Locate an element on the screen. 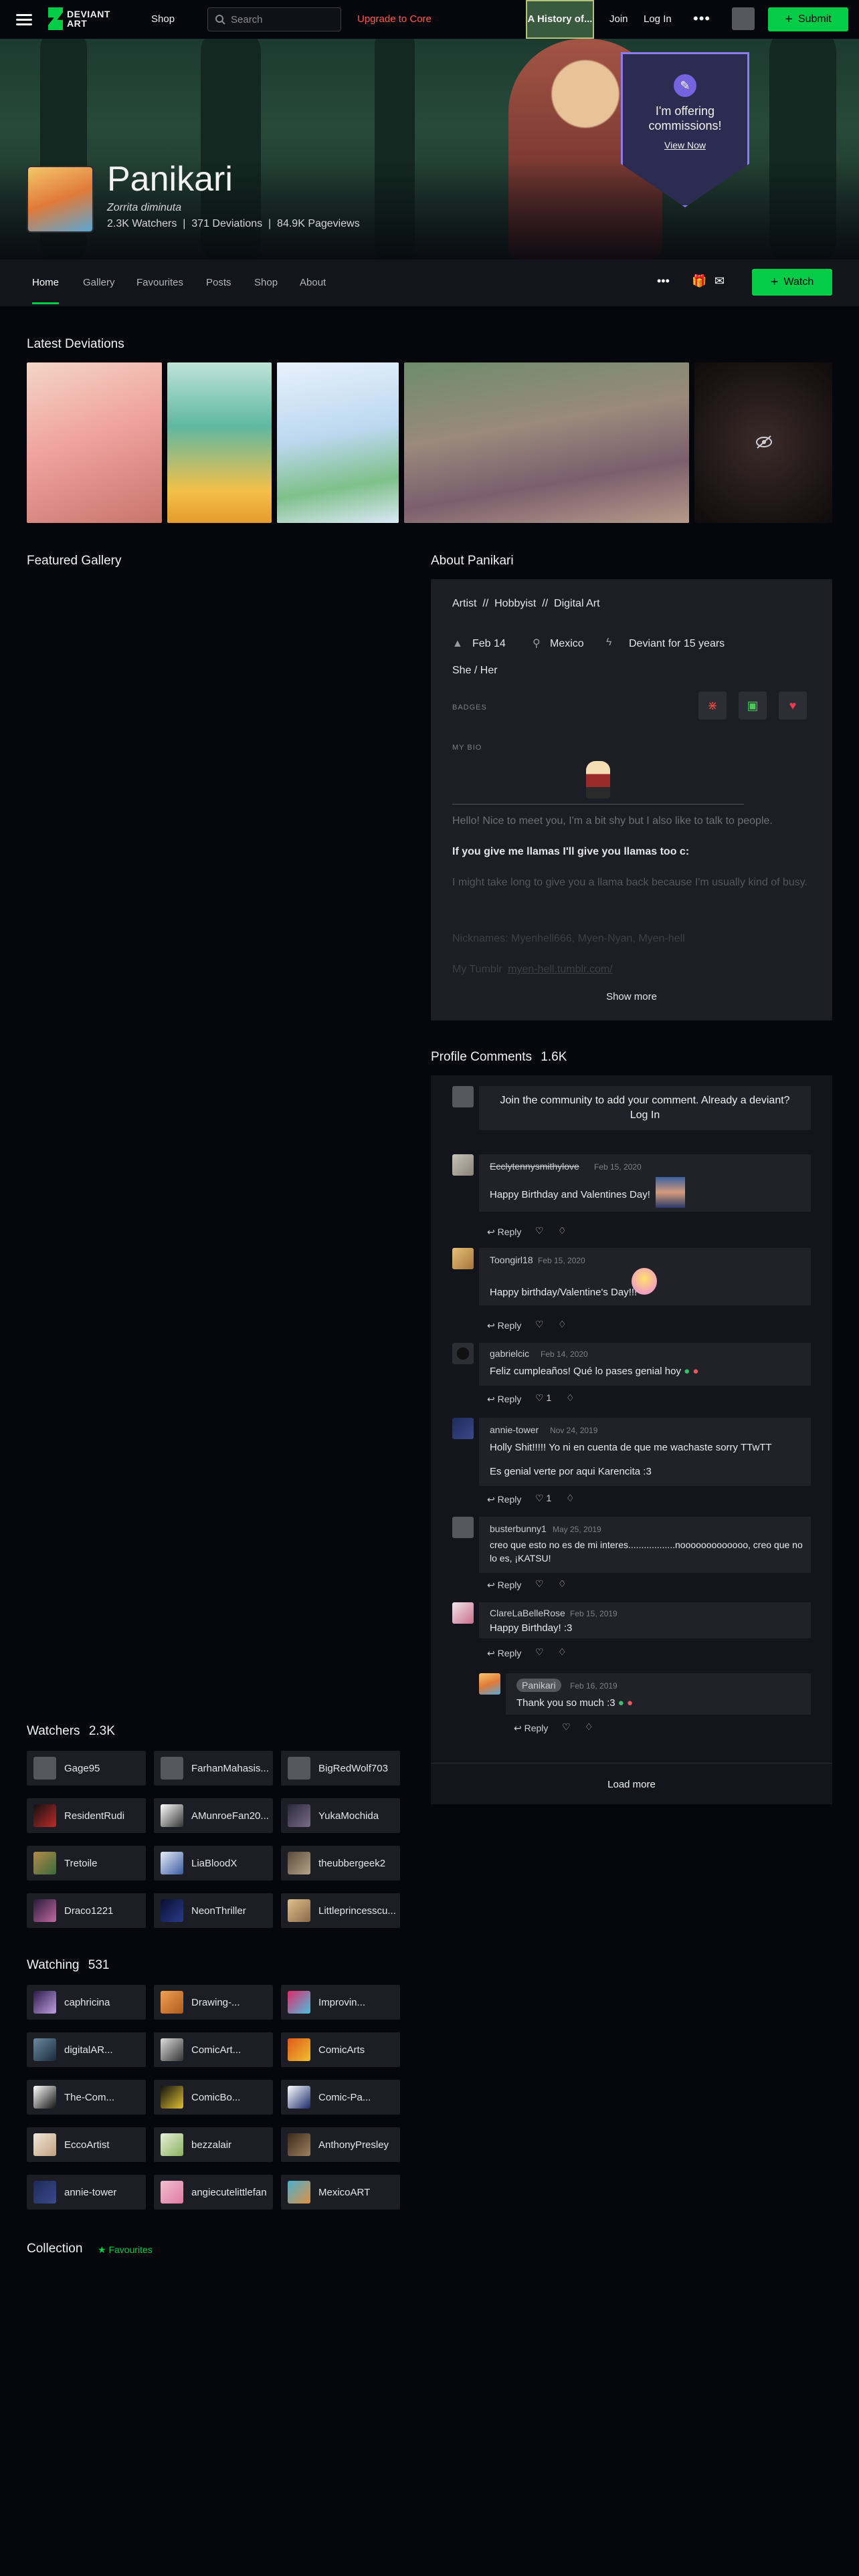  comment-username: gabrielcic is located at coordinates (509, 1353).